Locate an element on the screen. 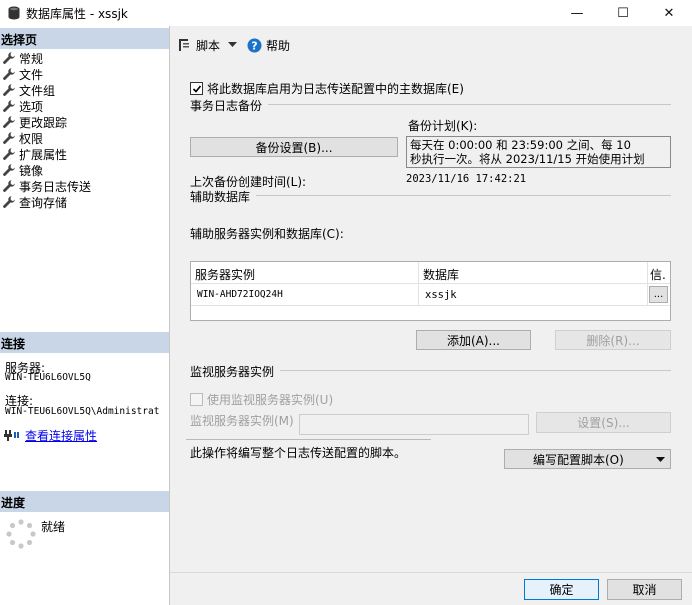 The width and height of the screenshot is (692, 605). enable-primary-label: 将此数据库启用为日志传送配置中的主数据库(E) is located at coordinates (335, 89).